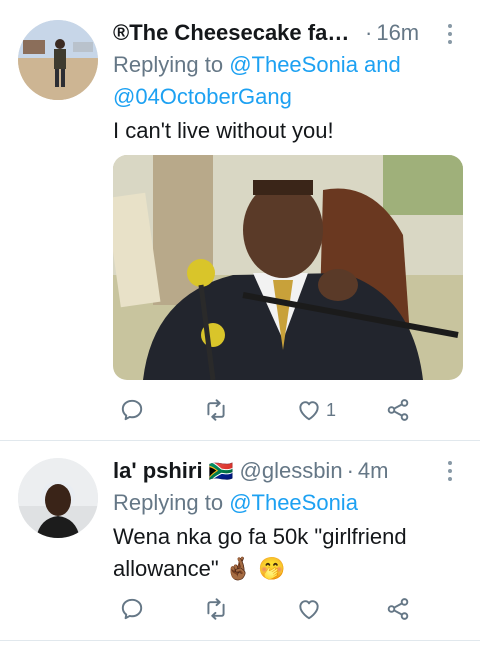 The width and height of the screenshot is (480, 655). What do you see at coordinates (223, 130) in the screenshot?
I see `tweet-text: I can't live without you!` at bounding box center [223, 130].